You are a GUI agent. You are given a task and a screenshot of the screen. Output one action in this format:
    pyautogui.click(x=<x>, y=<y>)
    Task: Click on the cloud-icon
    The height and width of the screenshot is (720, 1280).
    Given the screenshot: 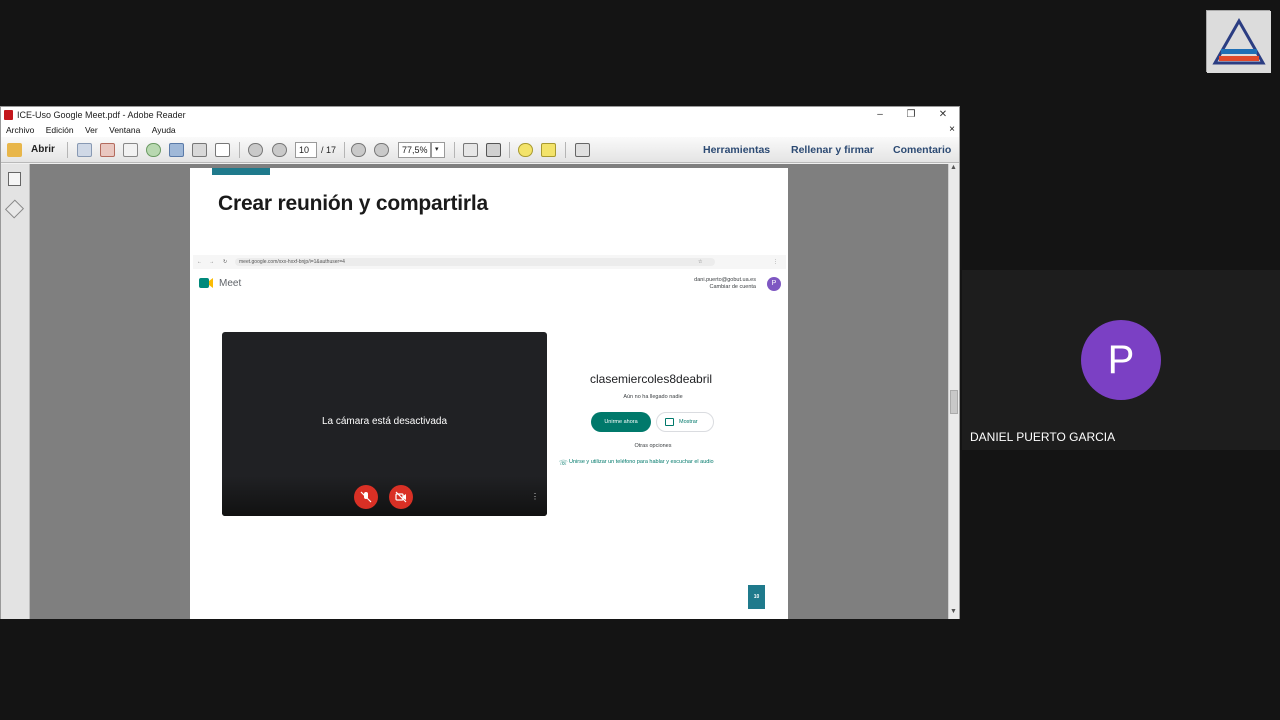 What is the action you would take?
    pyautogui.click(x=153, y=150)
    